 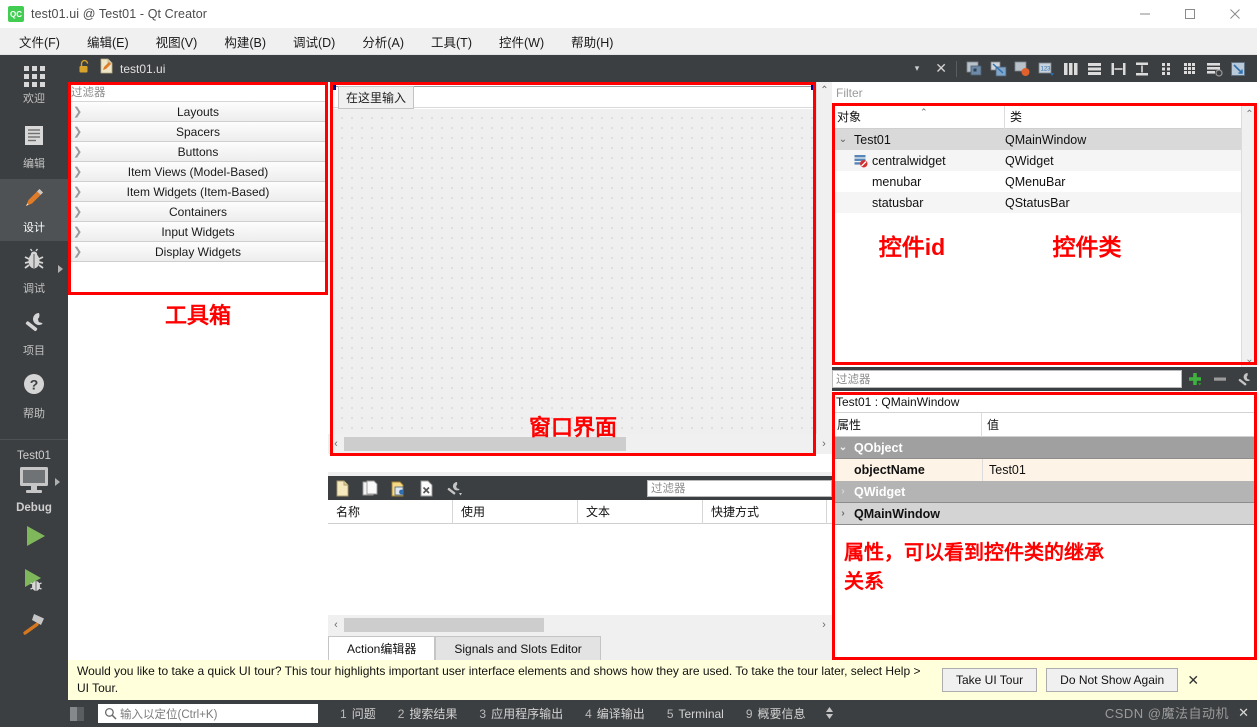 I want to click on lock-open-icon, so click(x=84, y=69).